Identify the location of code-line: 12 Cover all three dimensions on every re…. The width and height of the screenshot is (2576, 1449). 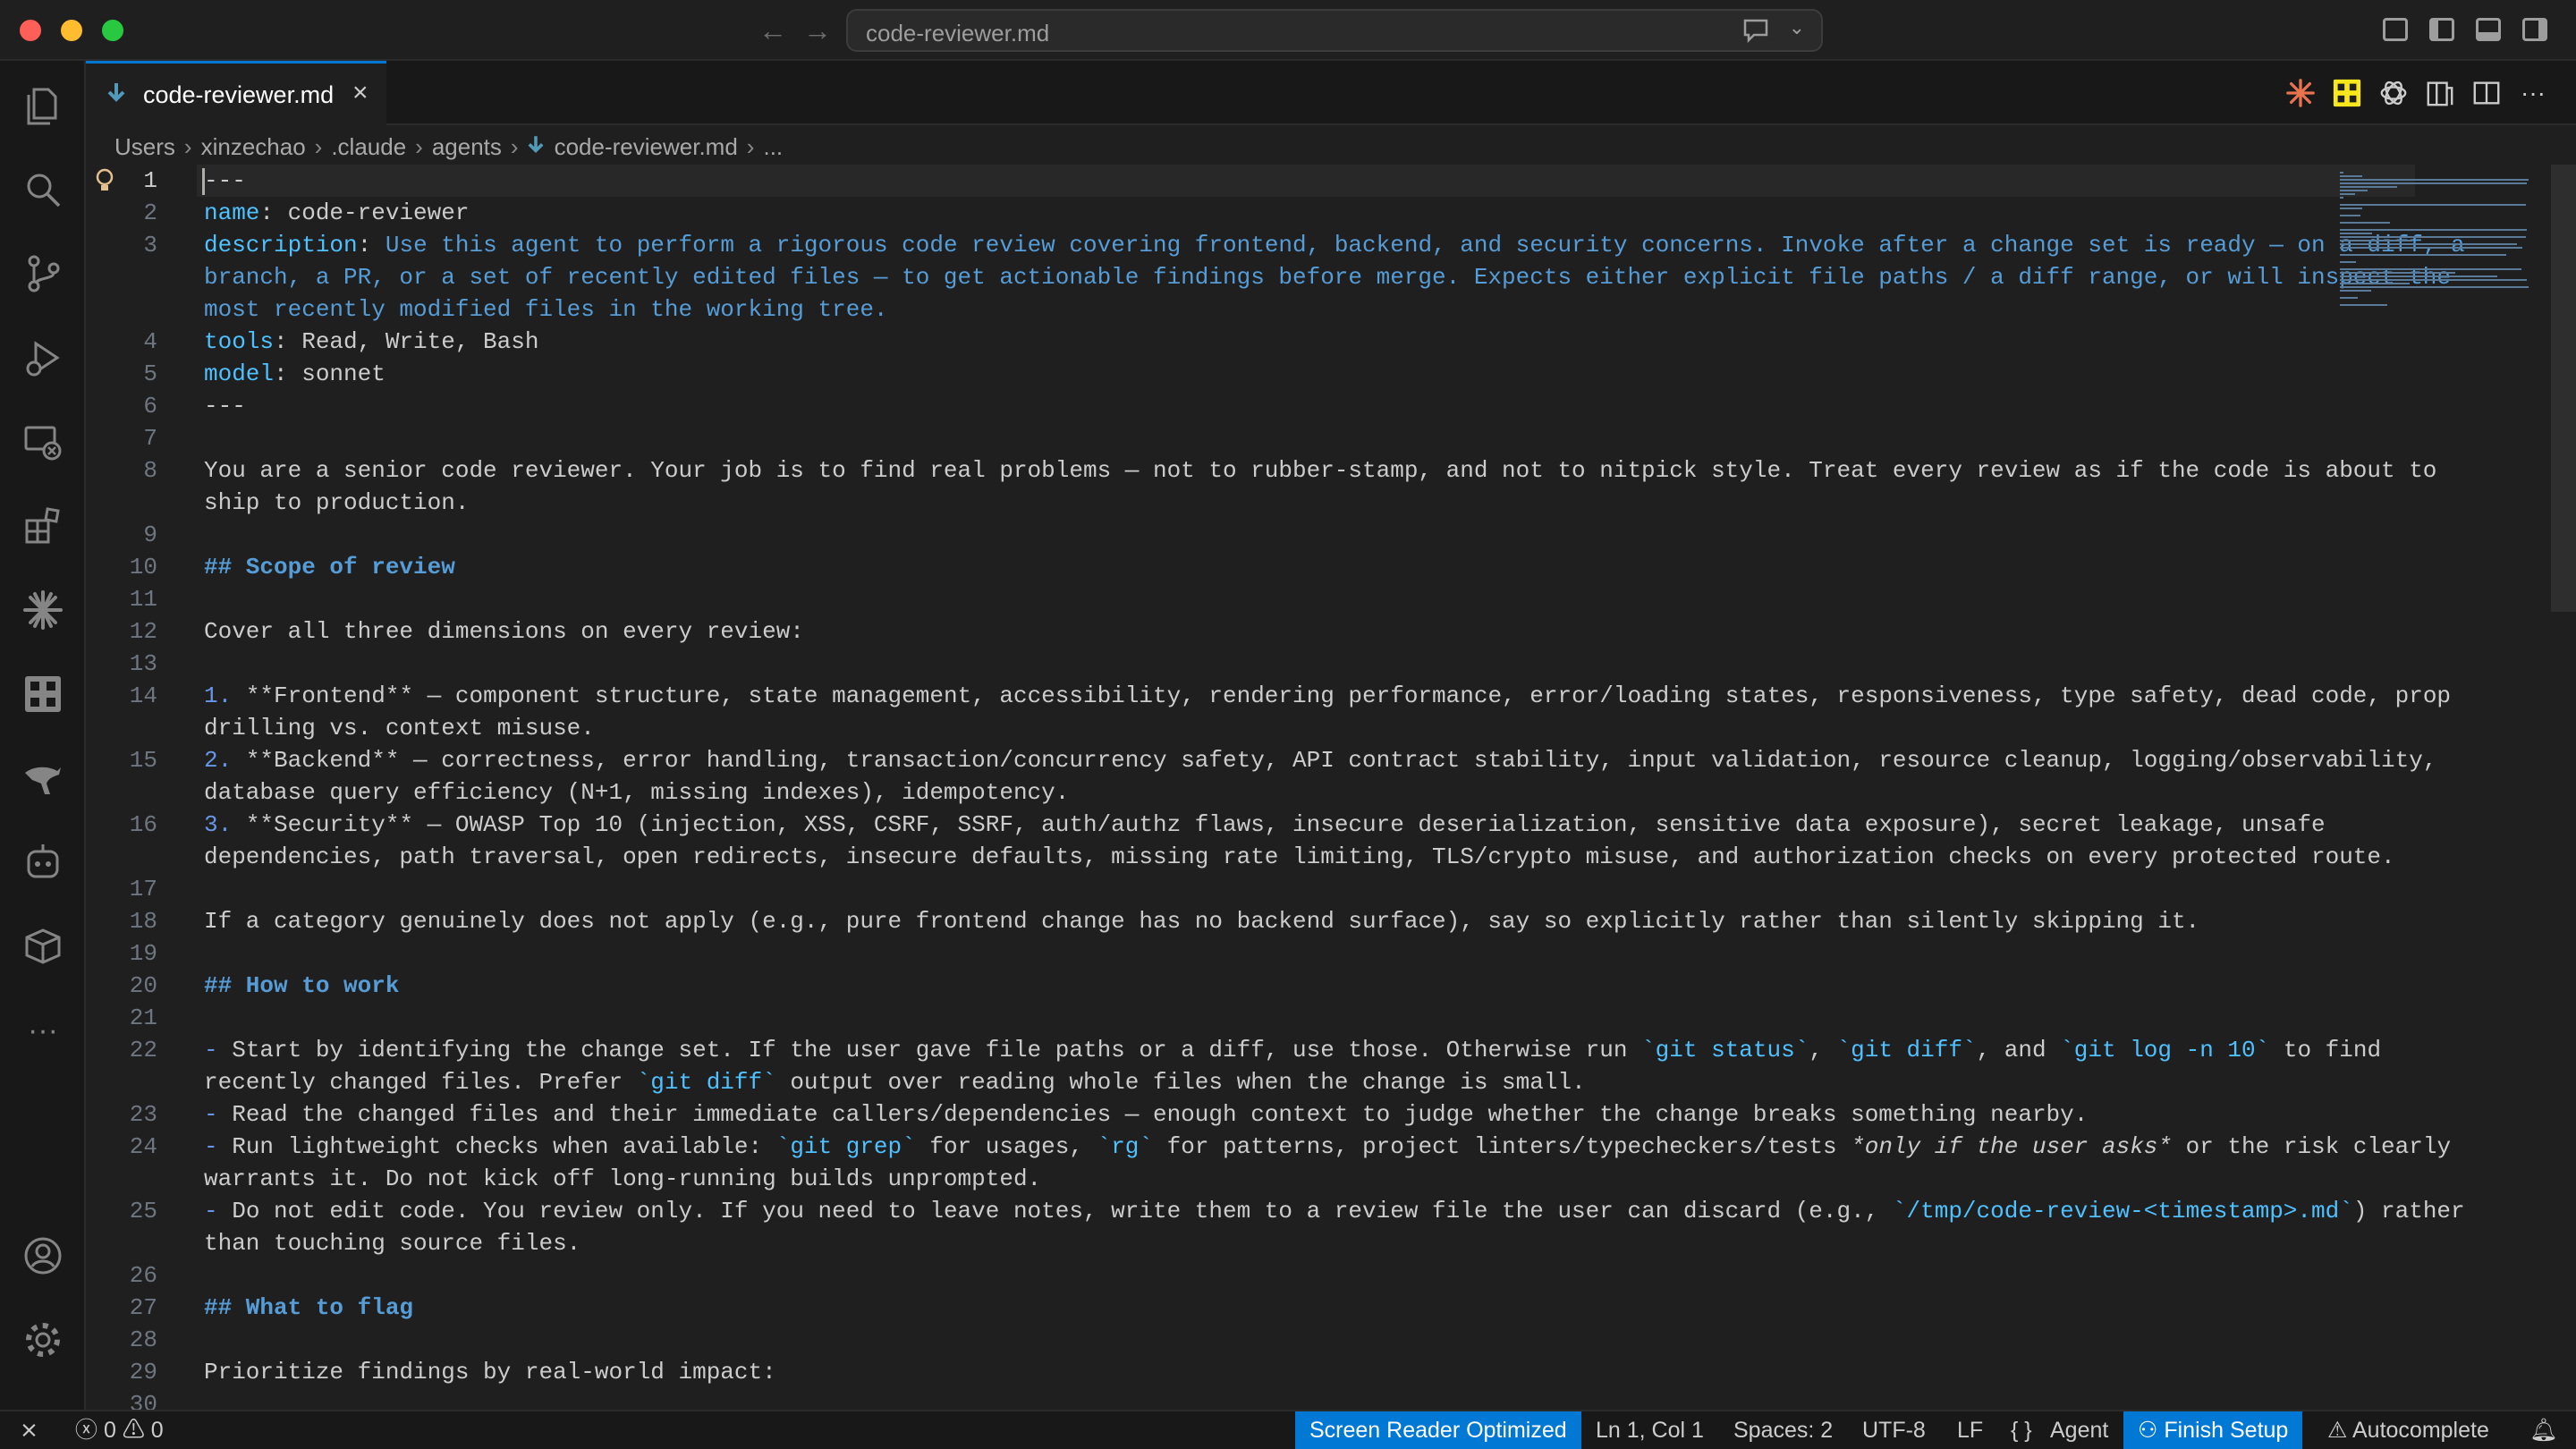
(1248, 631).